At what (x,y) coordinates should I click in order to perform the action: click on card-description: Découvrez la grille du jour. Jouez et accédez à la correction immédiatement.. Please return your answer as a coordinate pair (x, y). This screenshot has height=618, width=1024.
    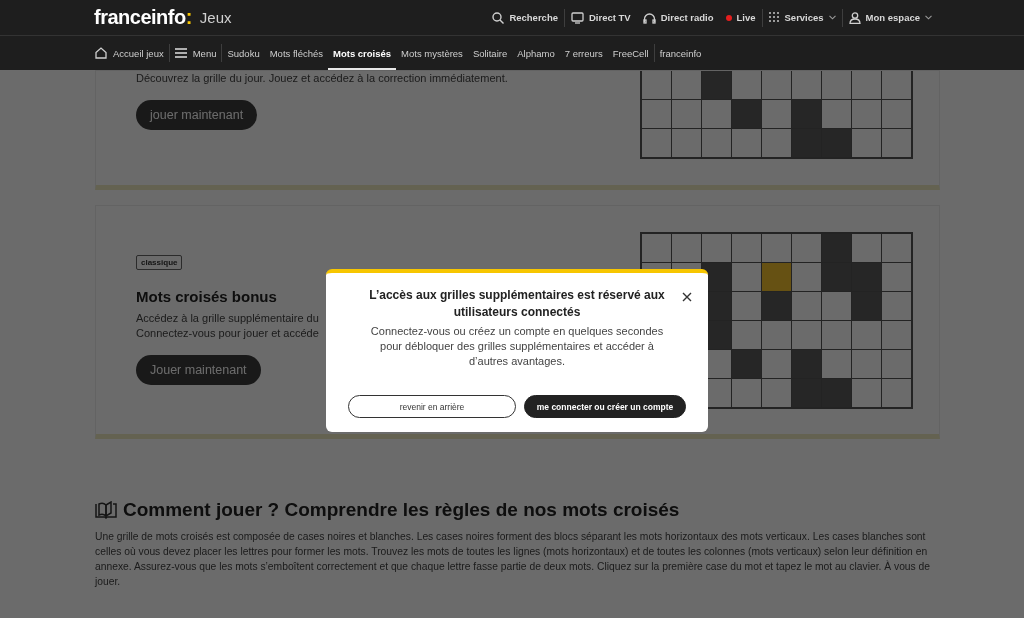
    Looking at the image, I should click on (322, 78).